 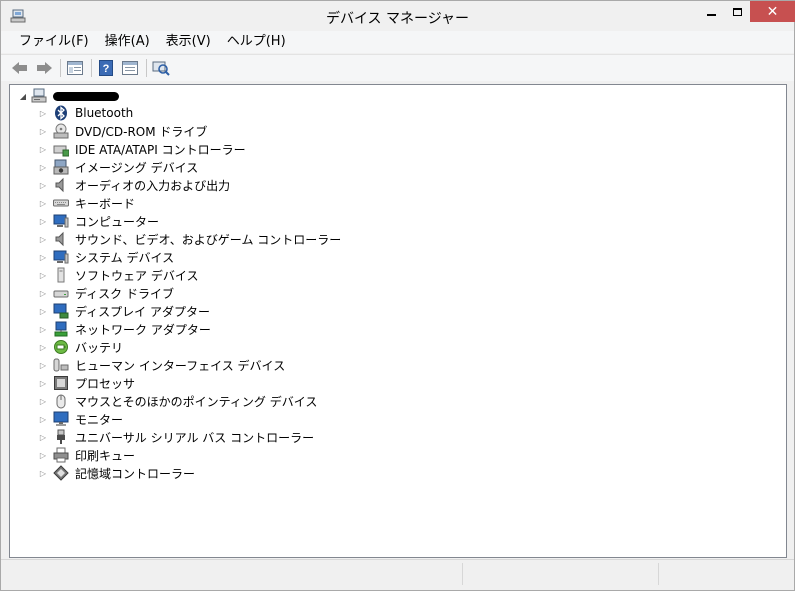 I want to click on category-processors: ▷ プロセッサ, so click(x=189, y=383).